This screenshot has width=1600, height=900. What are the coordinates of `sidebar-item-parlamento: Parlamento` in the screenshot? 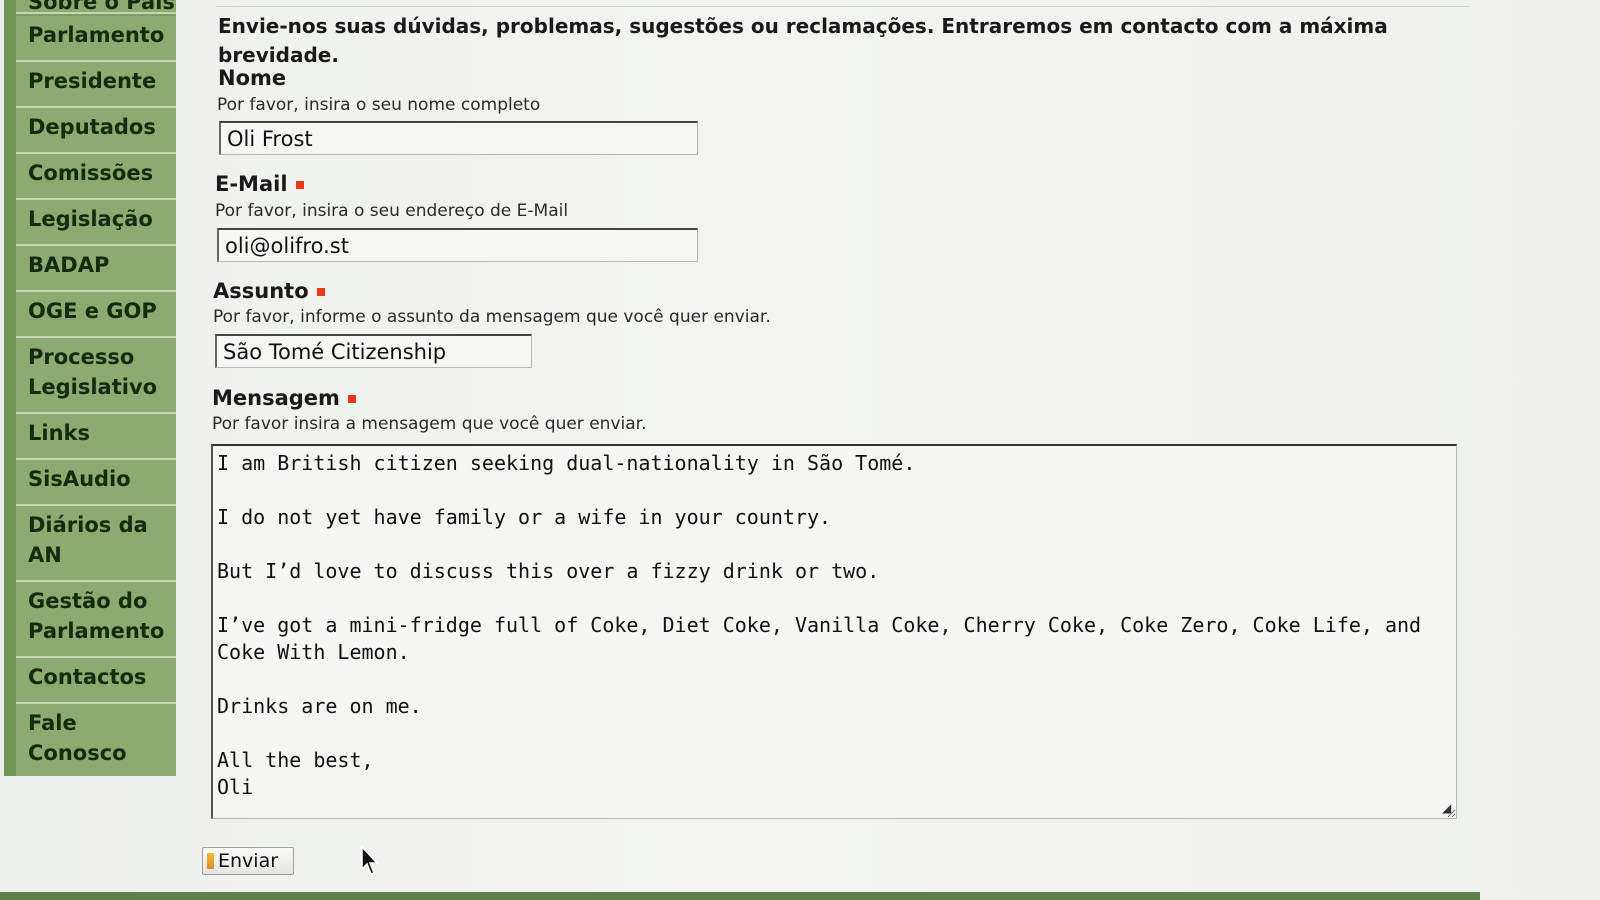 It's located at (96, 39).